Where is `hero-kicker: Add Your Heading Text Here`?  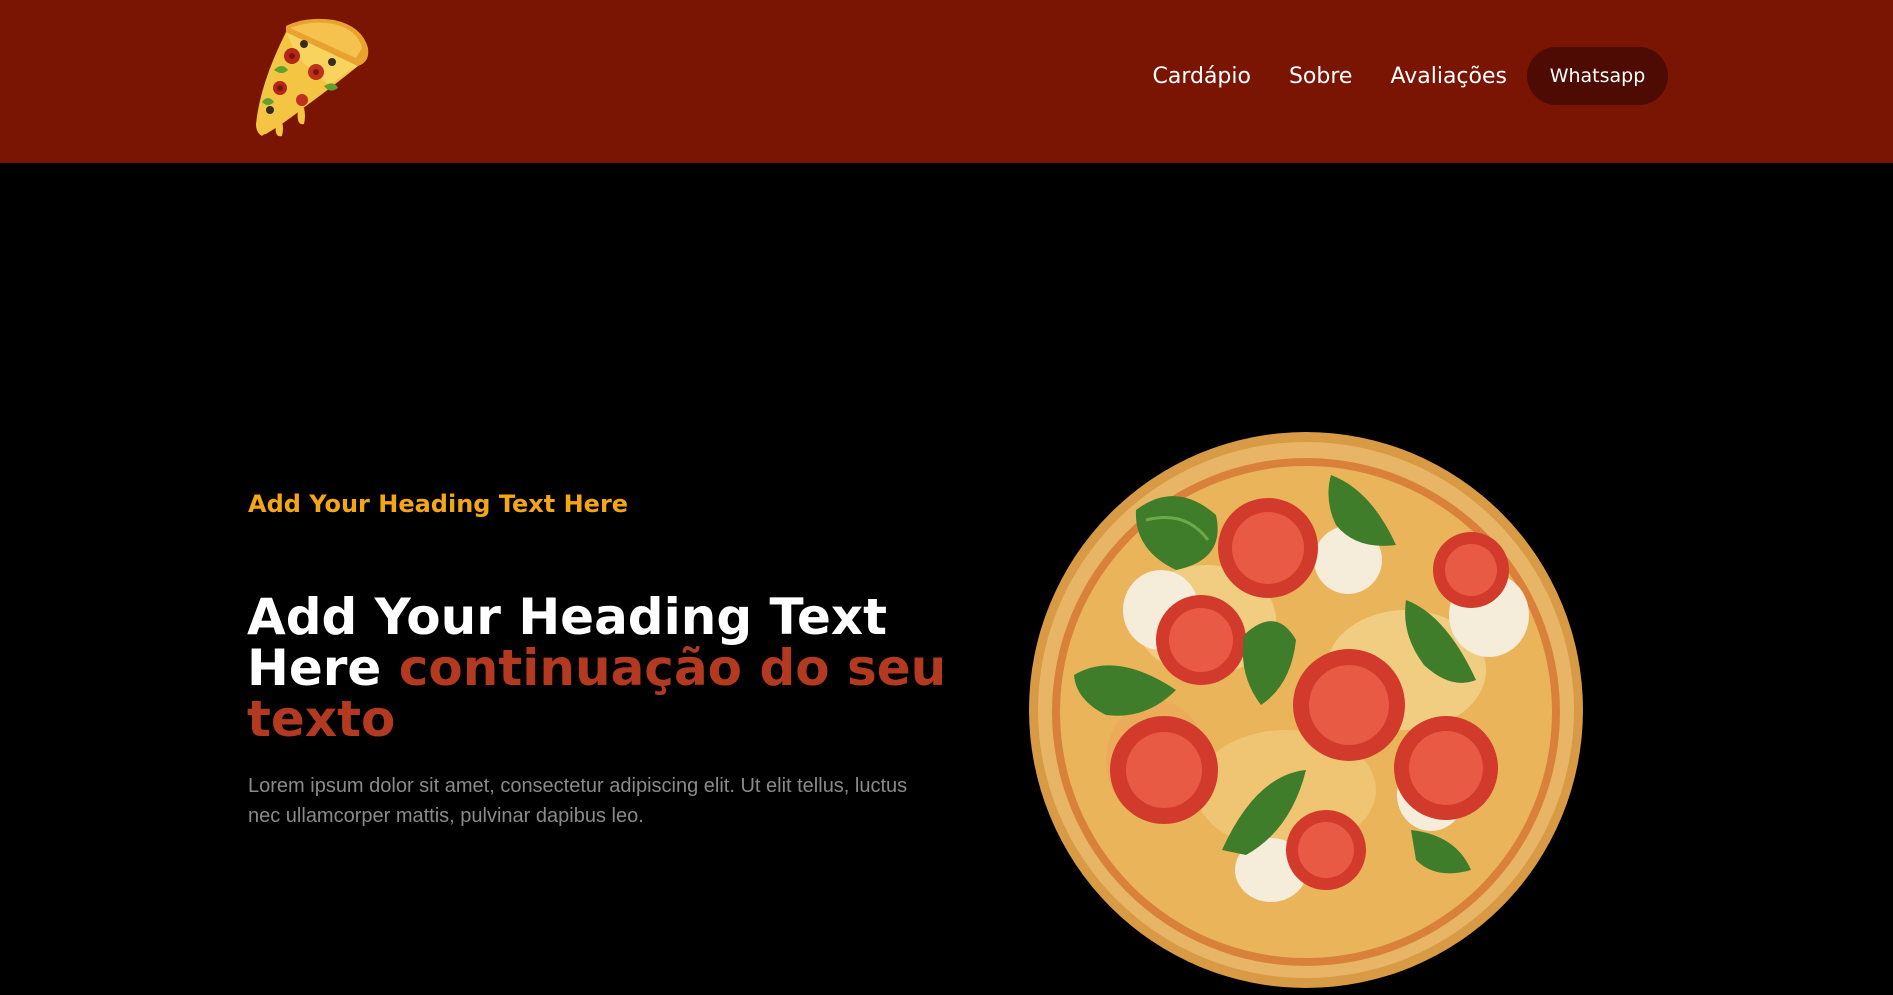
hero-kicker: Add Your Heading Text Here is located at coordinates (438, 504).